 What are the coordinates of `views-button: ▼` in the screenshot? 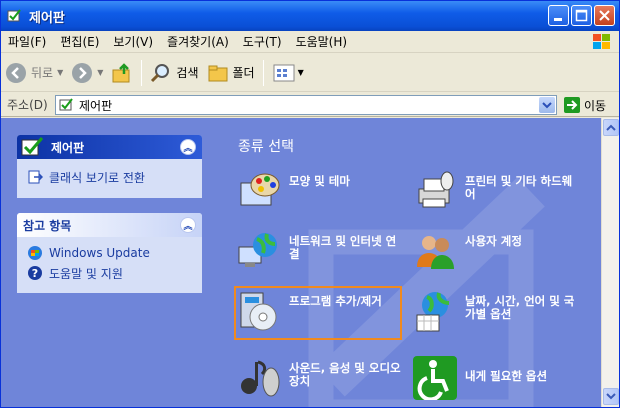 It's located at (288, 73).